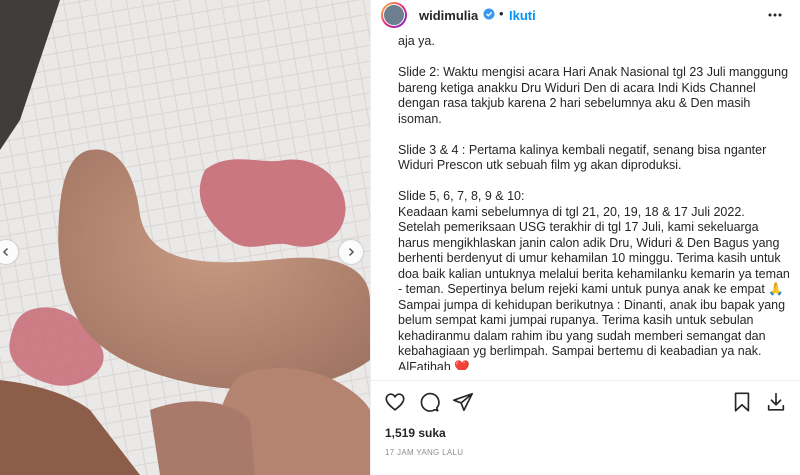  Describe the element at coordinates (416, 41) in the screenshot. I see `caption-paragraph: aja ya.` at that location.